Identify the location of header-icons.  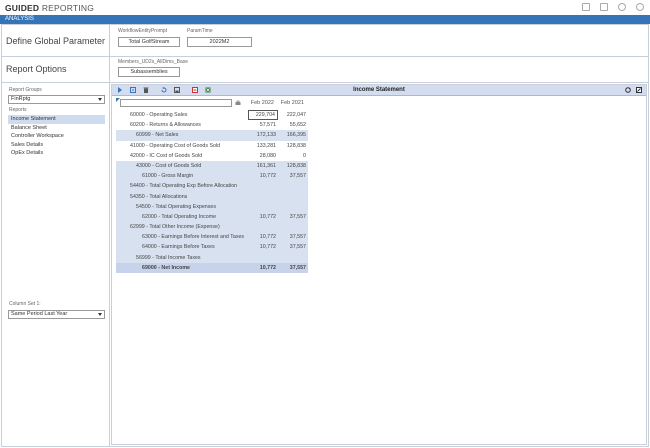
(613, 7).